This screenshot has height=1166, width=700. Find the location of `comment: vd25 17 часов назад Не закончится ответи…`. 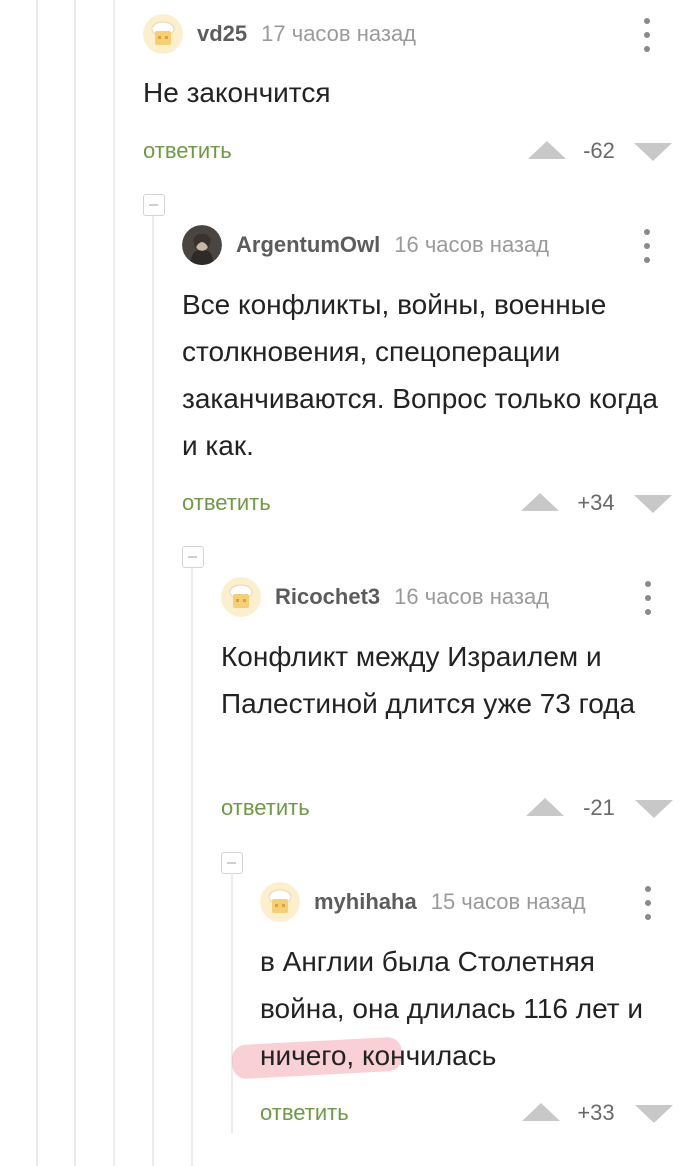

comment: vd25 17 часов назад Не закончится ответи… is located at coordinates (408, 94).